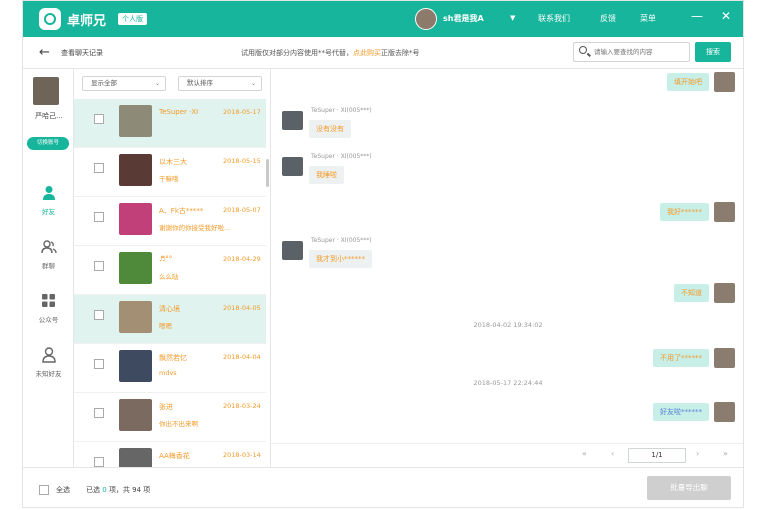  Describe the element at coordinates (170, 123) in the screenshot. I see `contact-row: TeSuper ·XI 2018-05-17` at that location.